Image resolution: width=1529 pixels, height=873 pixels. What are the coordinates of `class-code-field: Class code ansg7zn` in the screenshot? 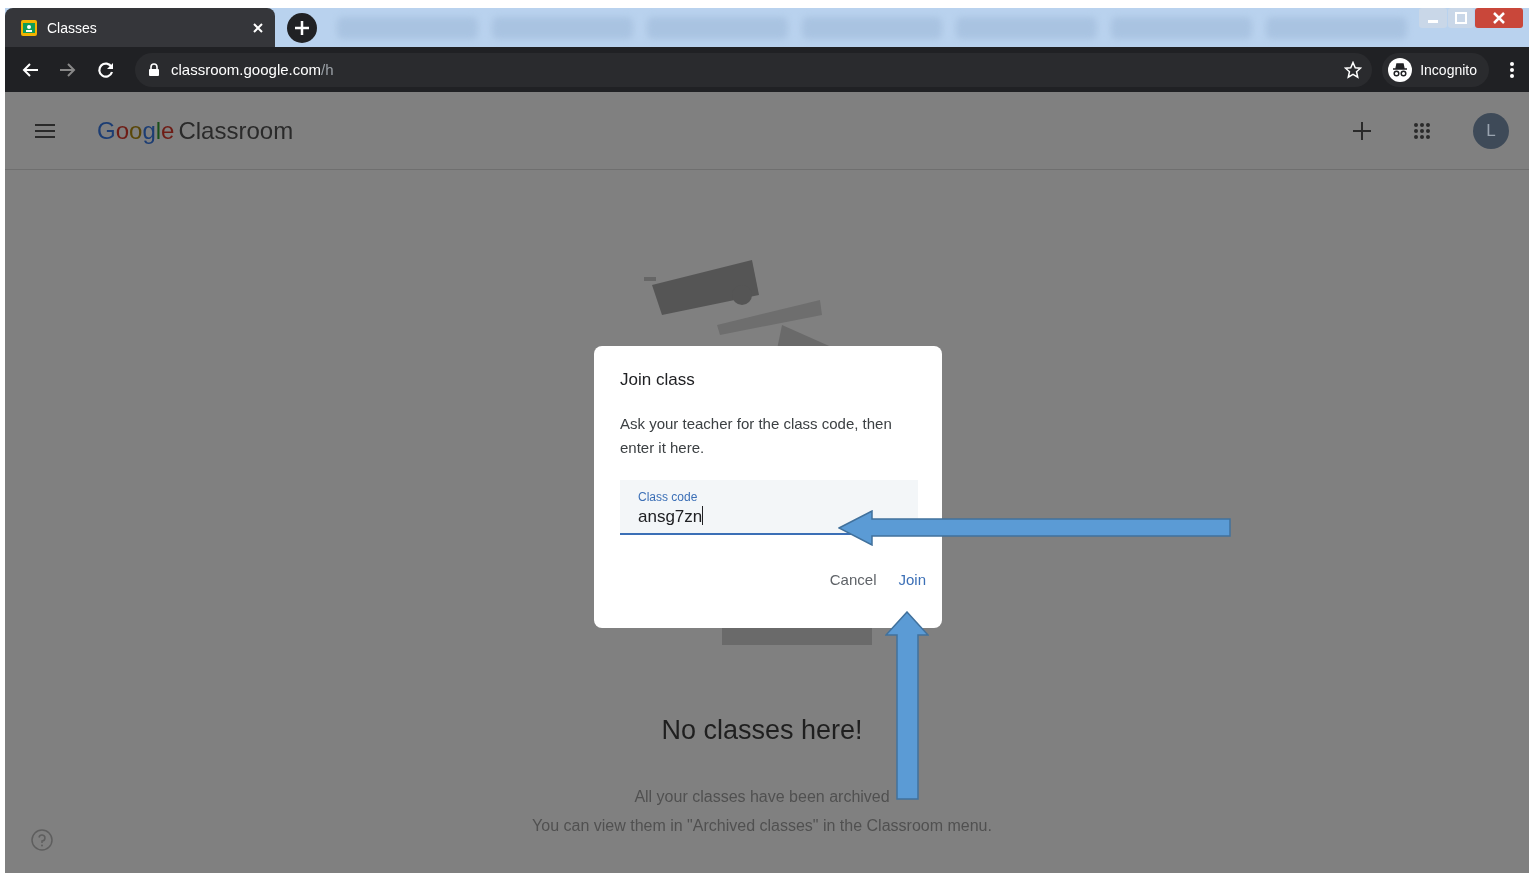 It's located at (769, 507).